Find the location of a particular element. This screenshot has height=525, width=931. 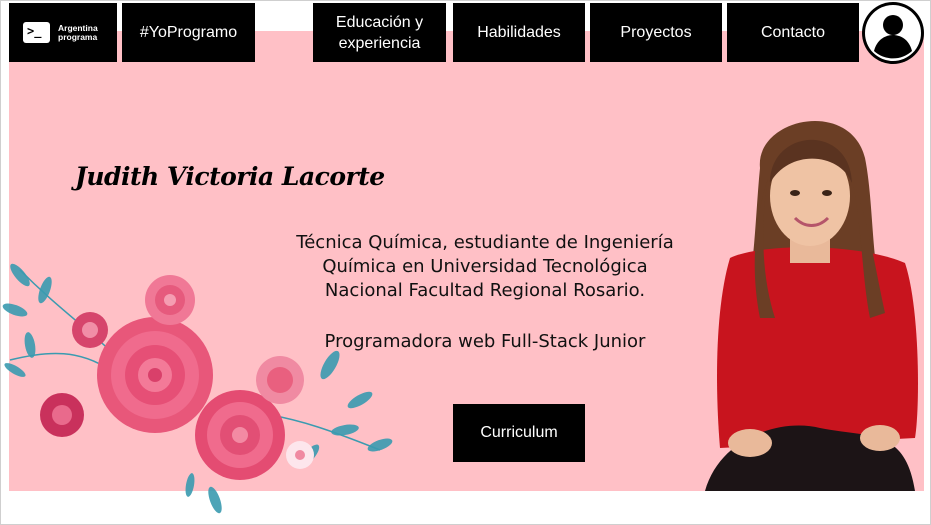

logo-text: Argentina programa is located at coordinates (78, 32).